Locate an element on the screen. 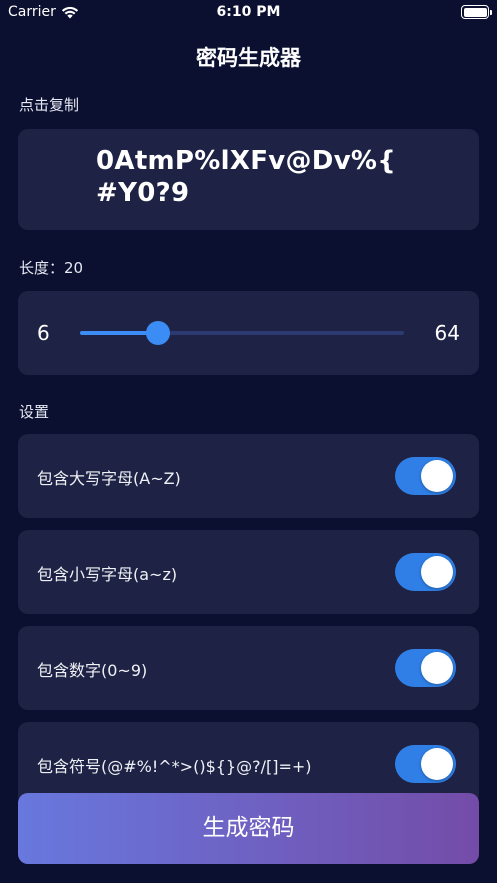 The image size is (497, 883). uppercase-toggle is located at coordinates (425, 476).